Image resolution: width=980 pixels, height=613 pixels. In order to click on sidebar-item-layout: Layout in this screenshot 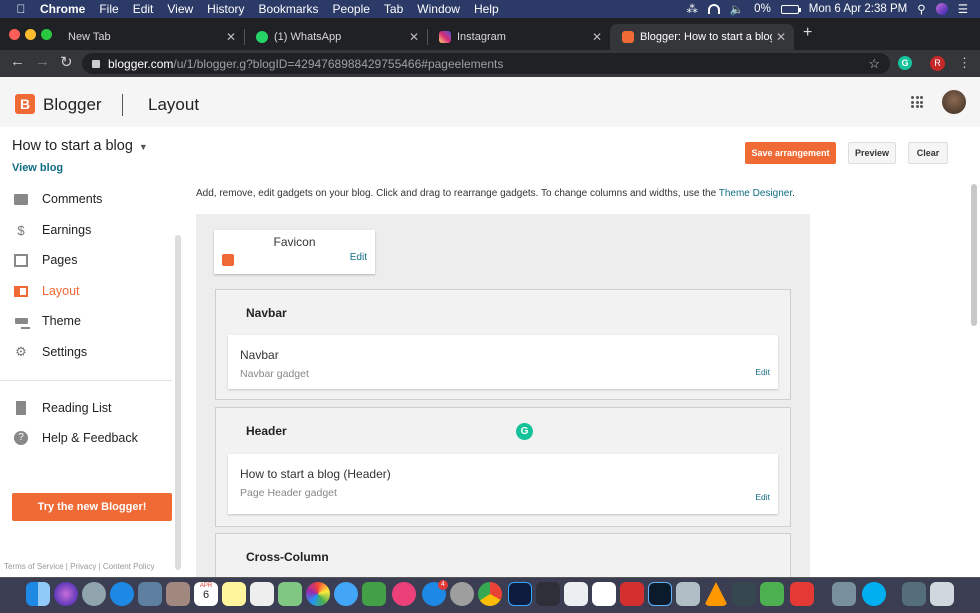, I will do `click(86, 291)`.